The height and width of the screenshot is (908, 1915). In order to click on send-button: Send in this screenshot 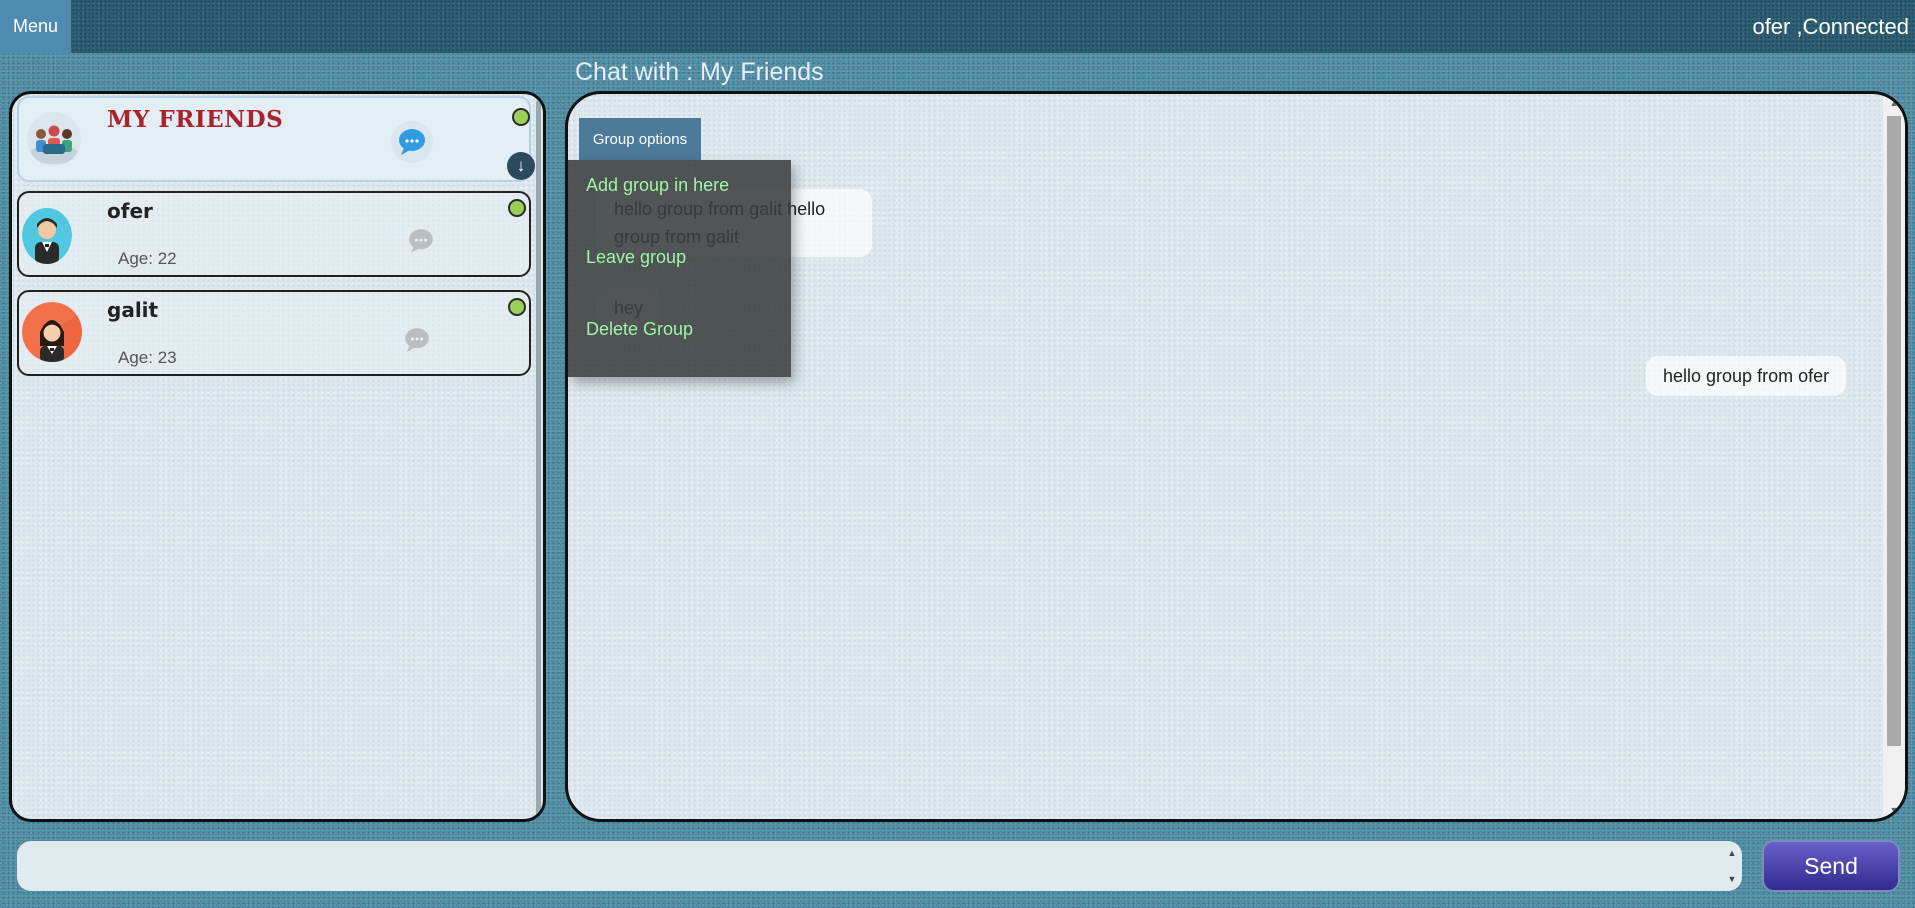, I will do `click(1831, 866)`.